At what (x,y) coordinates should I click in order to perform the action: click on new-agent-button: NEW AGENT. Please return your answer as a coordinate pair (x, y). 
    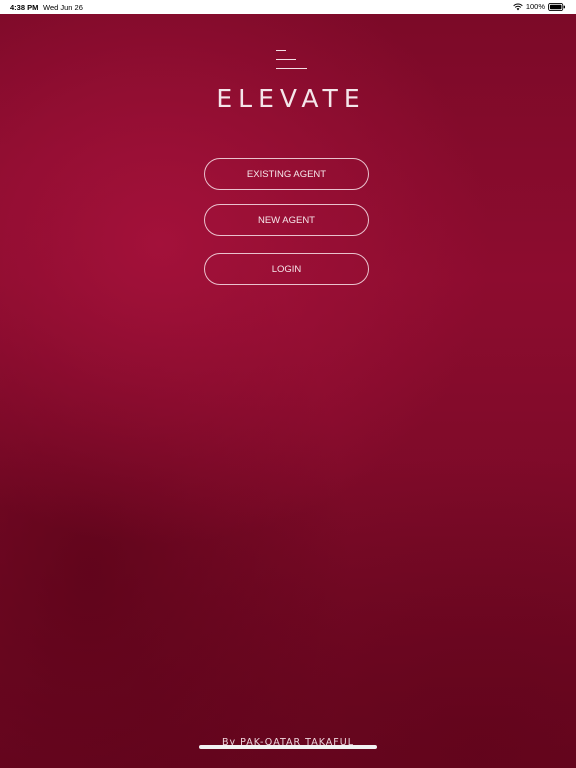
    Looking at the image, I should click on (286, 220).